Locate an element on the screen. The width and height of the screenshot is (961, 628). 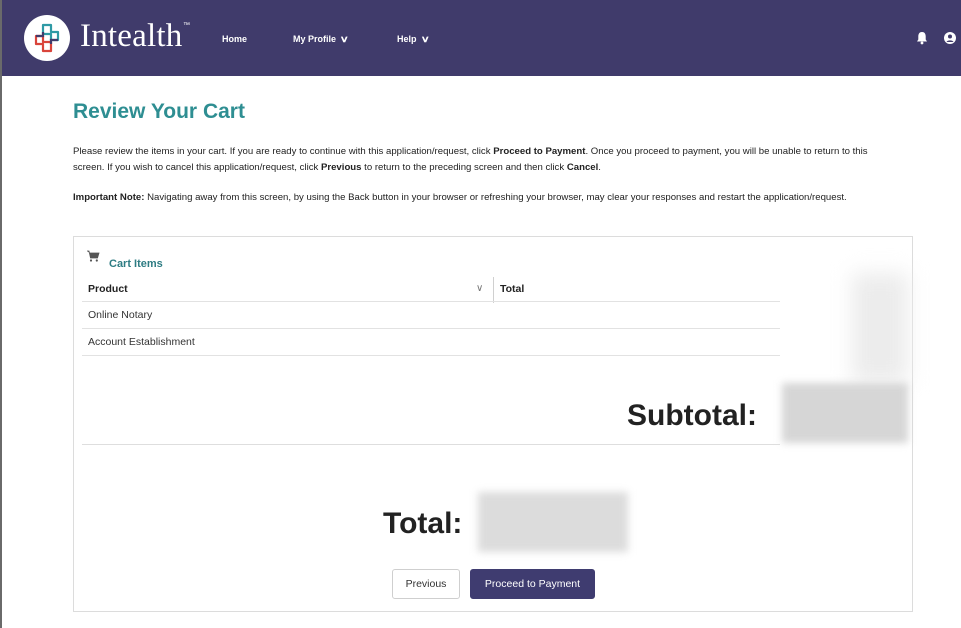
nav-home: Home is located at coordinates (234, 39).